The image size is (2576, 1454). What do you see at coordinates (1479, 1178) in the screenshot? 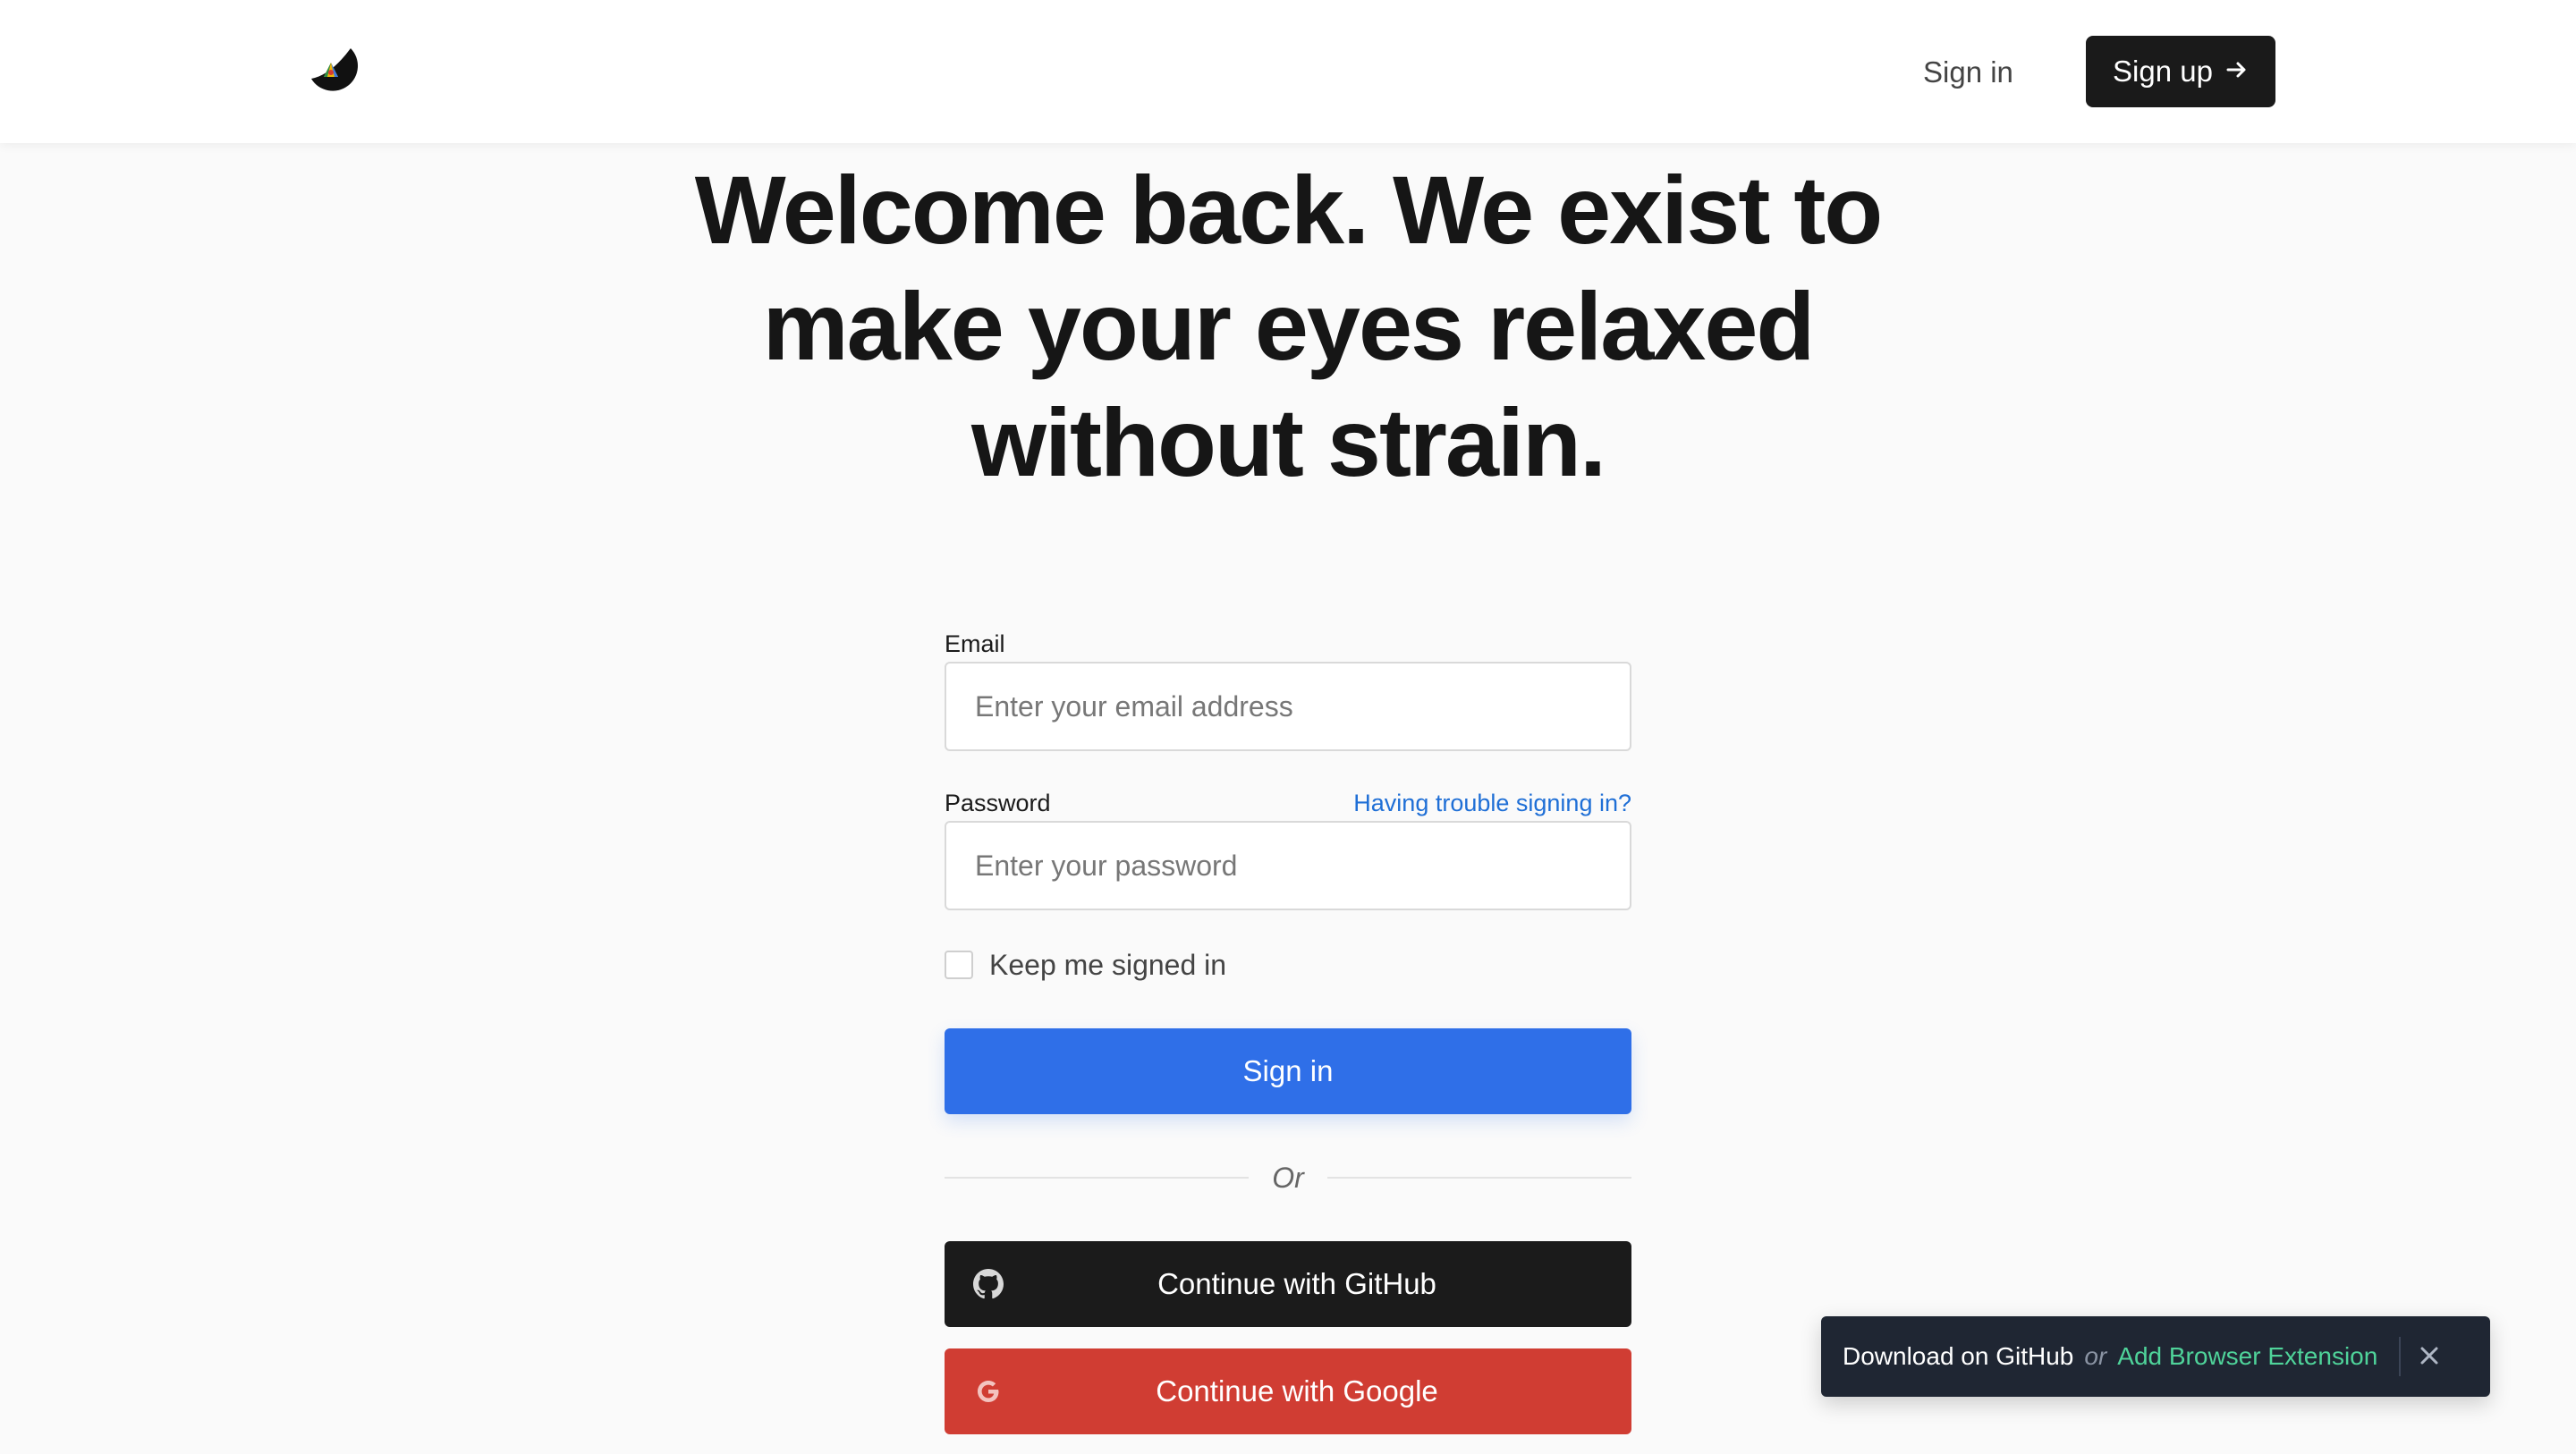
I see `divider-line-right` at bounding box center [1479, 1178].